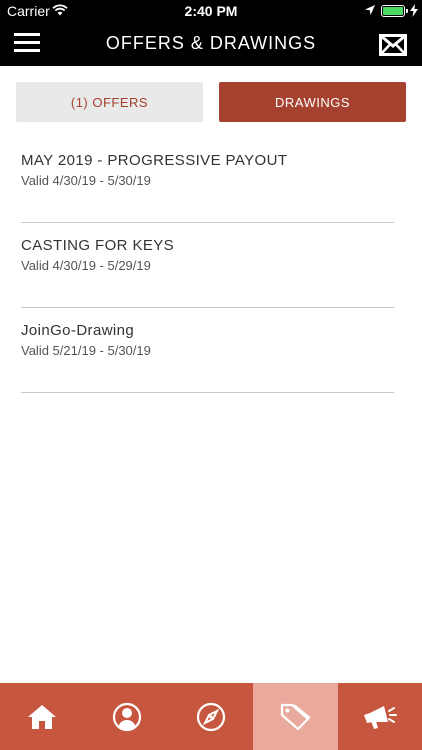 The width and height of the screenshot is (422, 750). I want to click on tab-explore, so click(211, 716).